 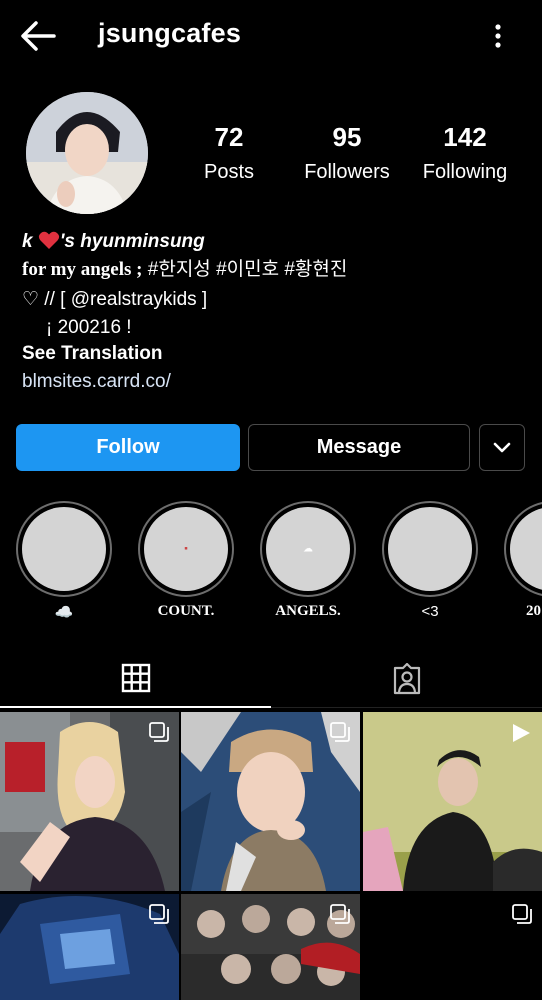 What do you see at coordinates (115, 299) in the screenshot?
I see `bio-line-2: ♡ // [ @realstraykids ]` at bounding box center [115, 299].